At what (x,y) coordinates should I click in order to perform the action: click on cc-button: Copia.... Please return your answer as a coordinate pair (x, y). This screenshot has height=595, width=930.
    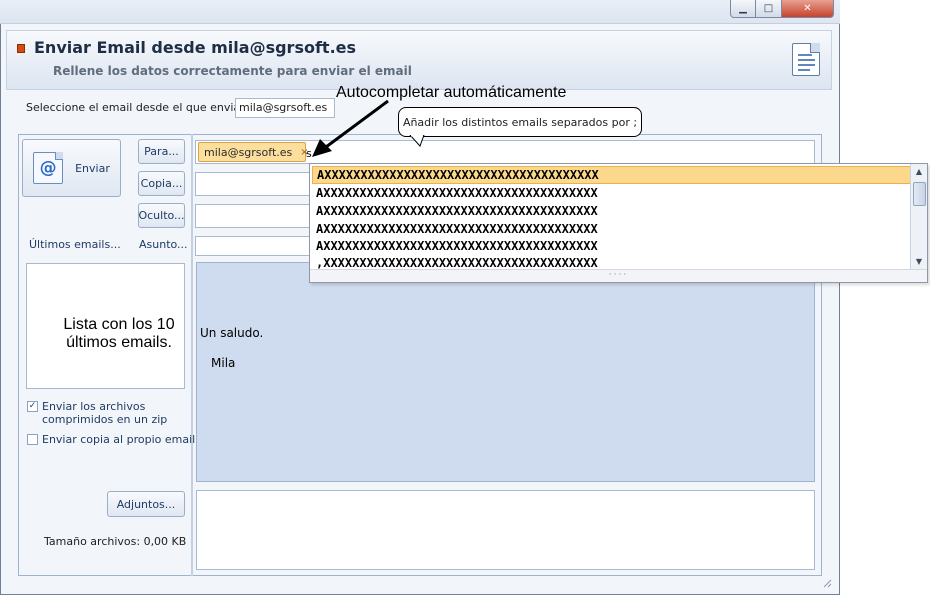
    Looking at the image, I should click on (161, 183).